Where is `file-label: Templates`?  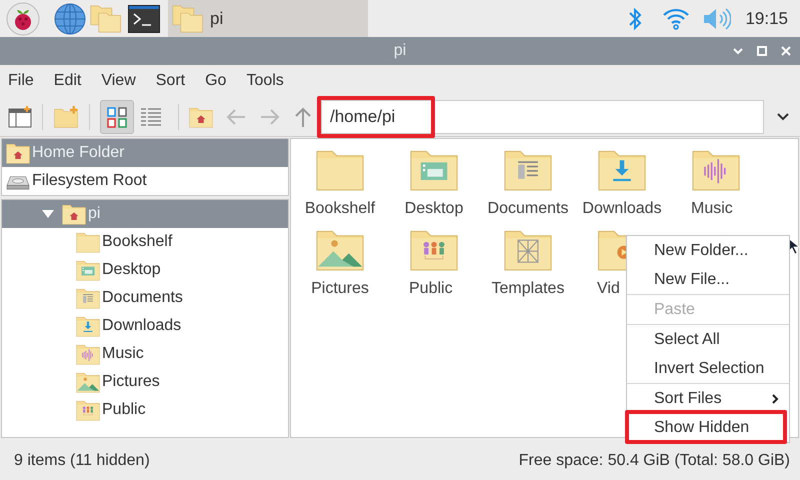
file-label: Templates is located at coordinates (528, 289).